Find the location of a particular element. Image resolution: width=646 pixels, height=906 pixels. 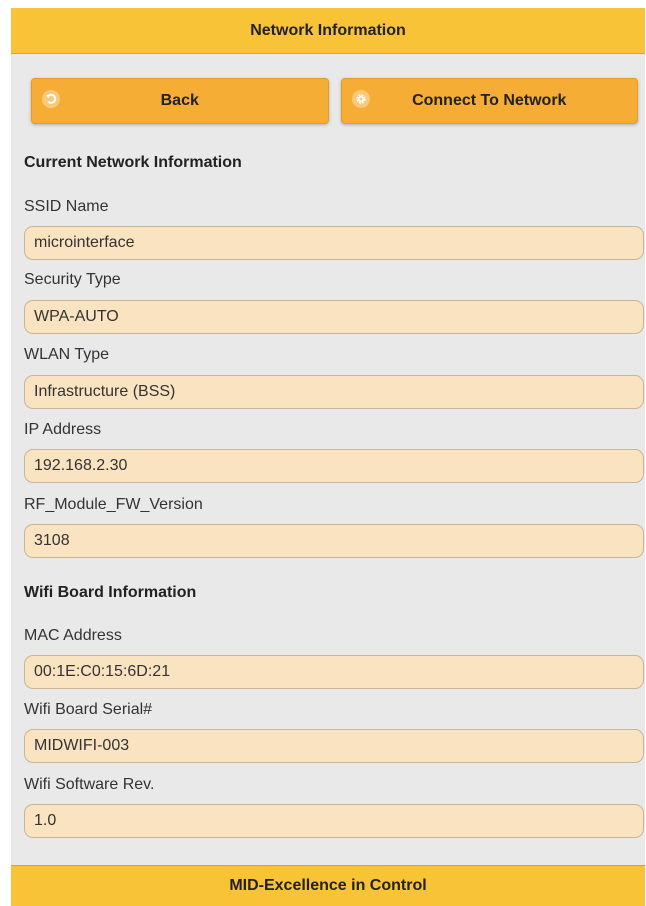

ip-address-label: IP Address is located at coordinates (63, 429).